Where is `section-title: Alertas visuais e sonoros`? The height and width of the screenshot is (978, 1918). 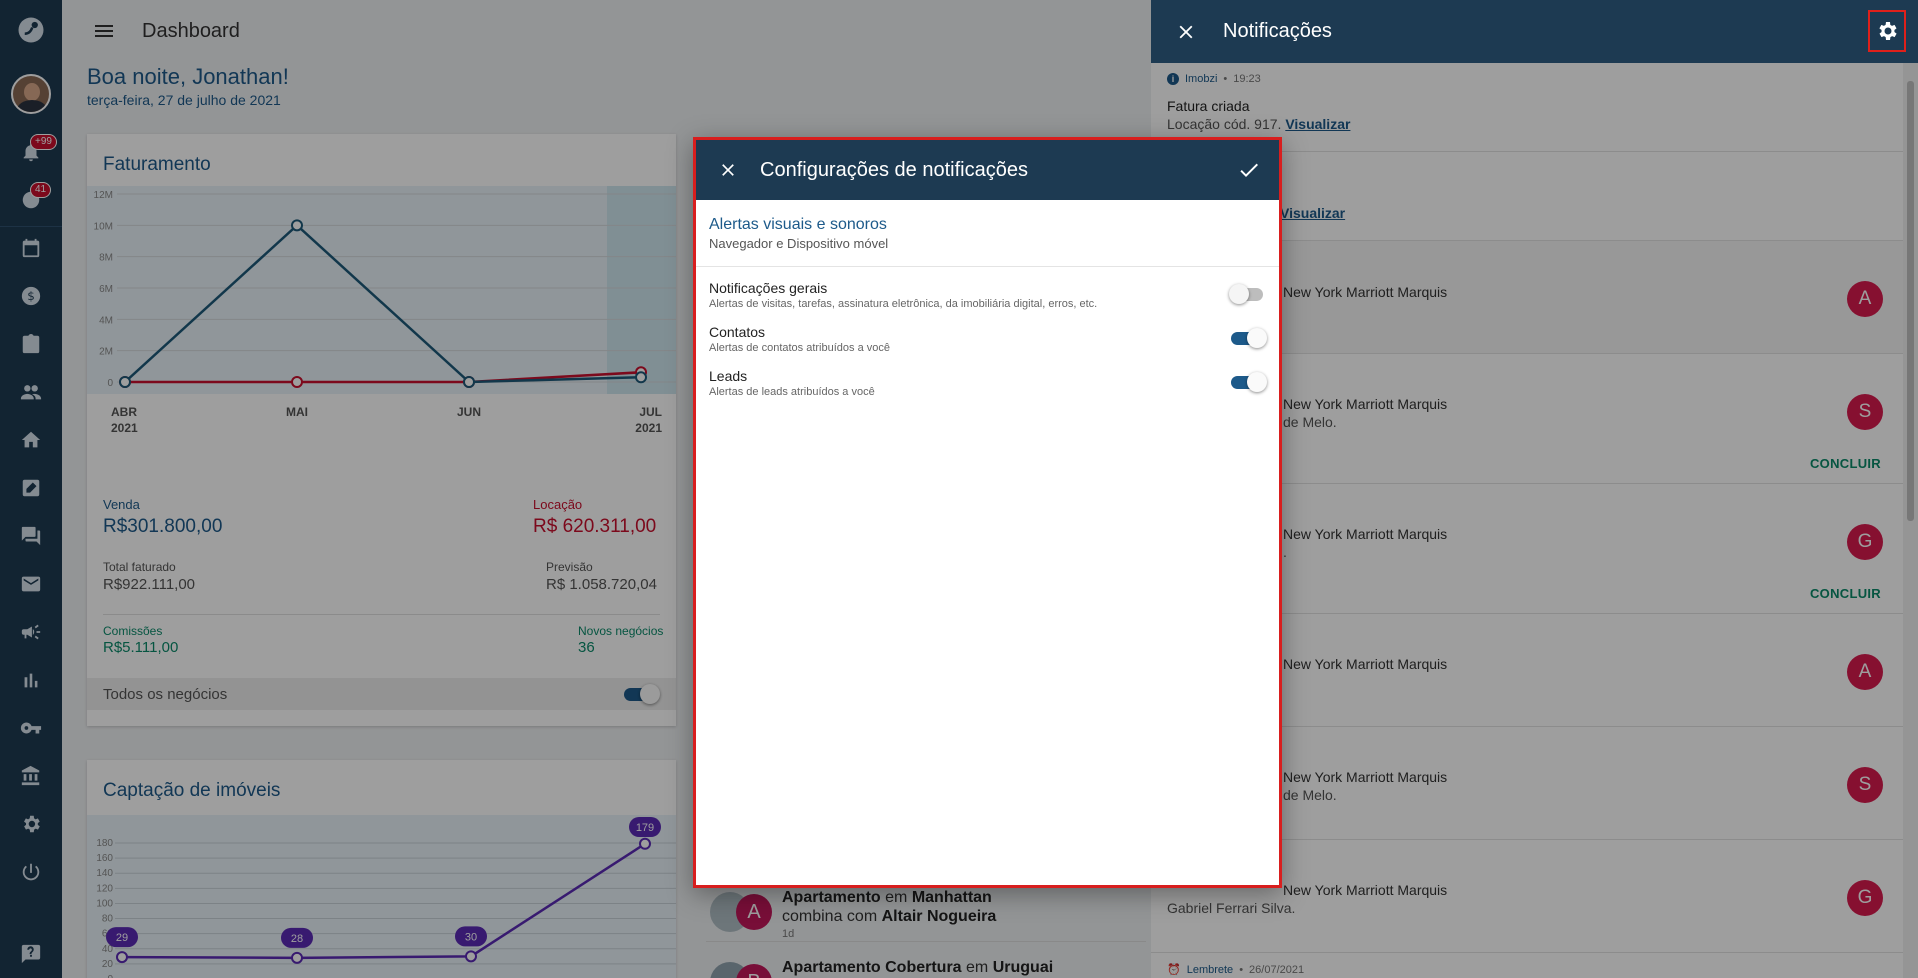
section-title: Alertas visuais e sonoros is located at coordinates (798, 224).